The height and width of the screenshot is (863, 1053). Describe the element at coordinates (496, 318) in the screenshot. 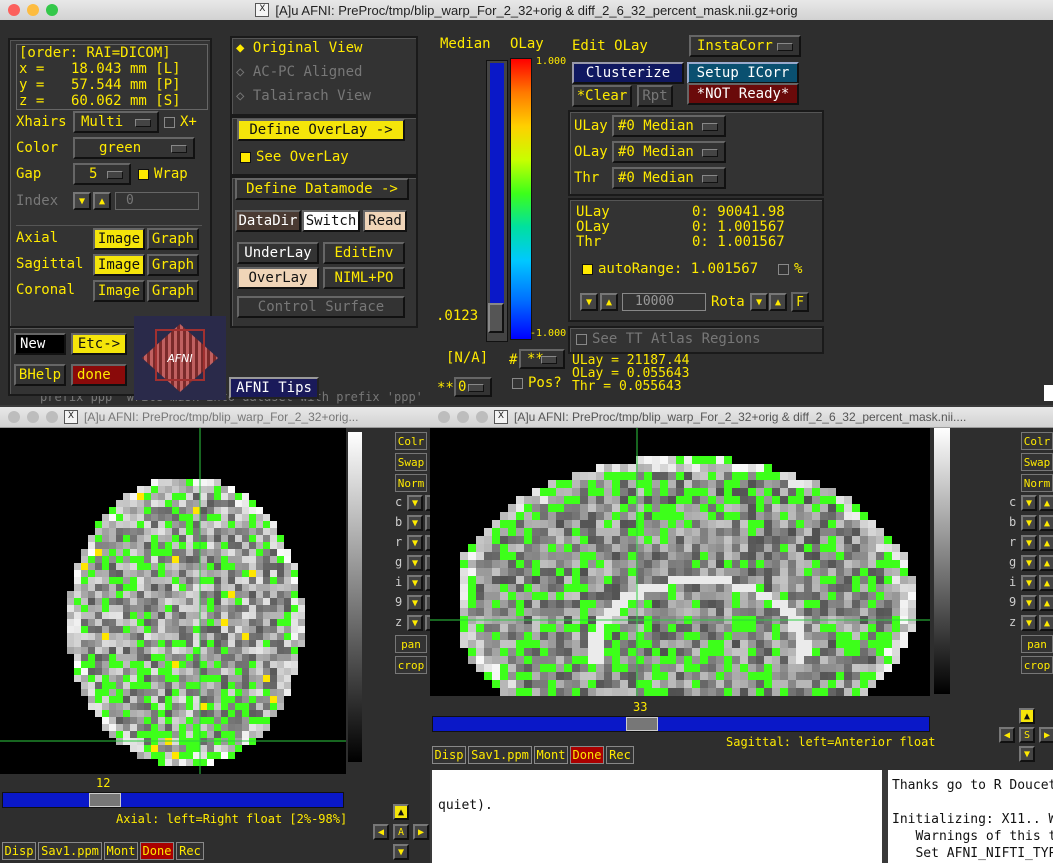

I see `threshold-slider-thumb` at that location.